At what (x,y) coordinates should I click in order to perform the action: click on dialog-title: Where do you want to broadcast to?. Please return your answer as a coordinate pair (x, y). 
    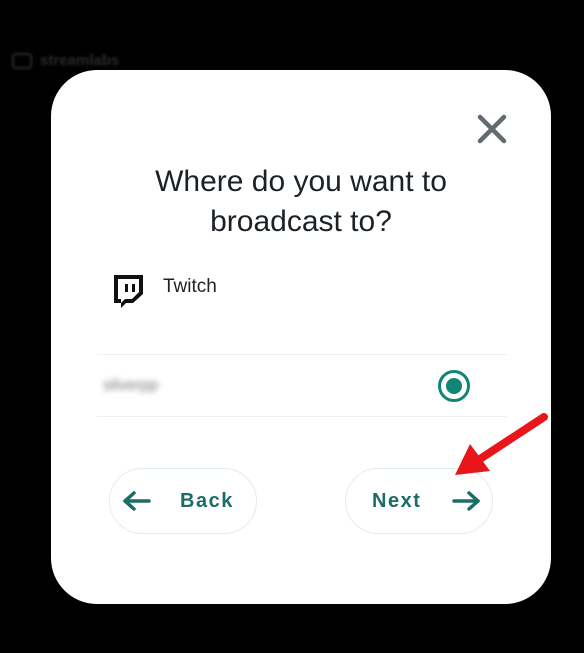
    Looking at the image, I should click on (301, 201).